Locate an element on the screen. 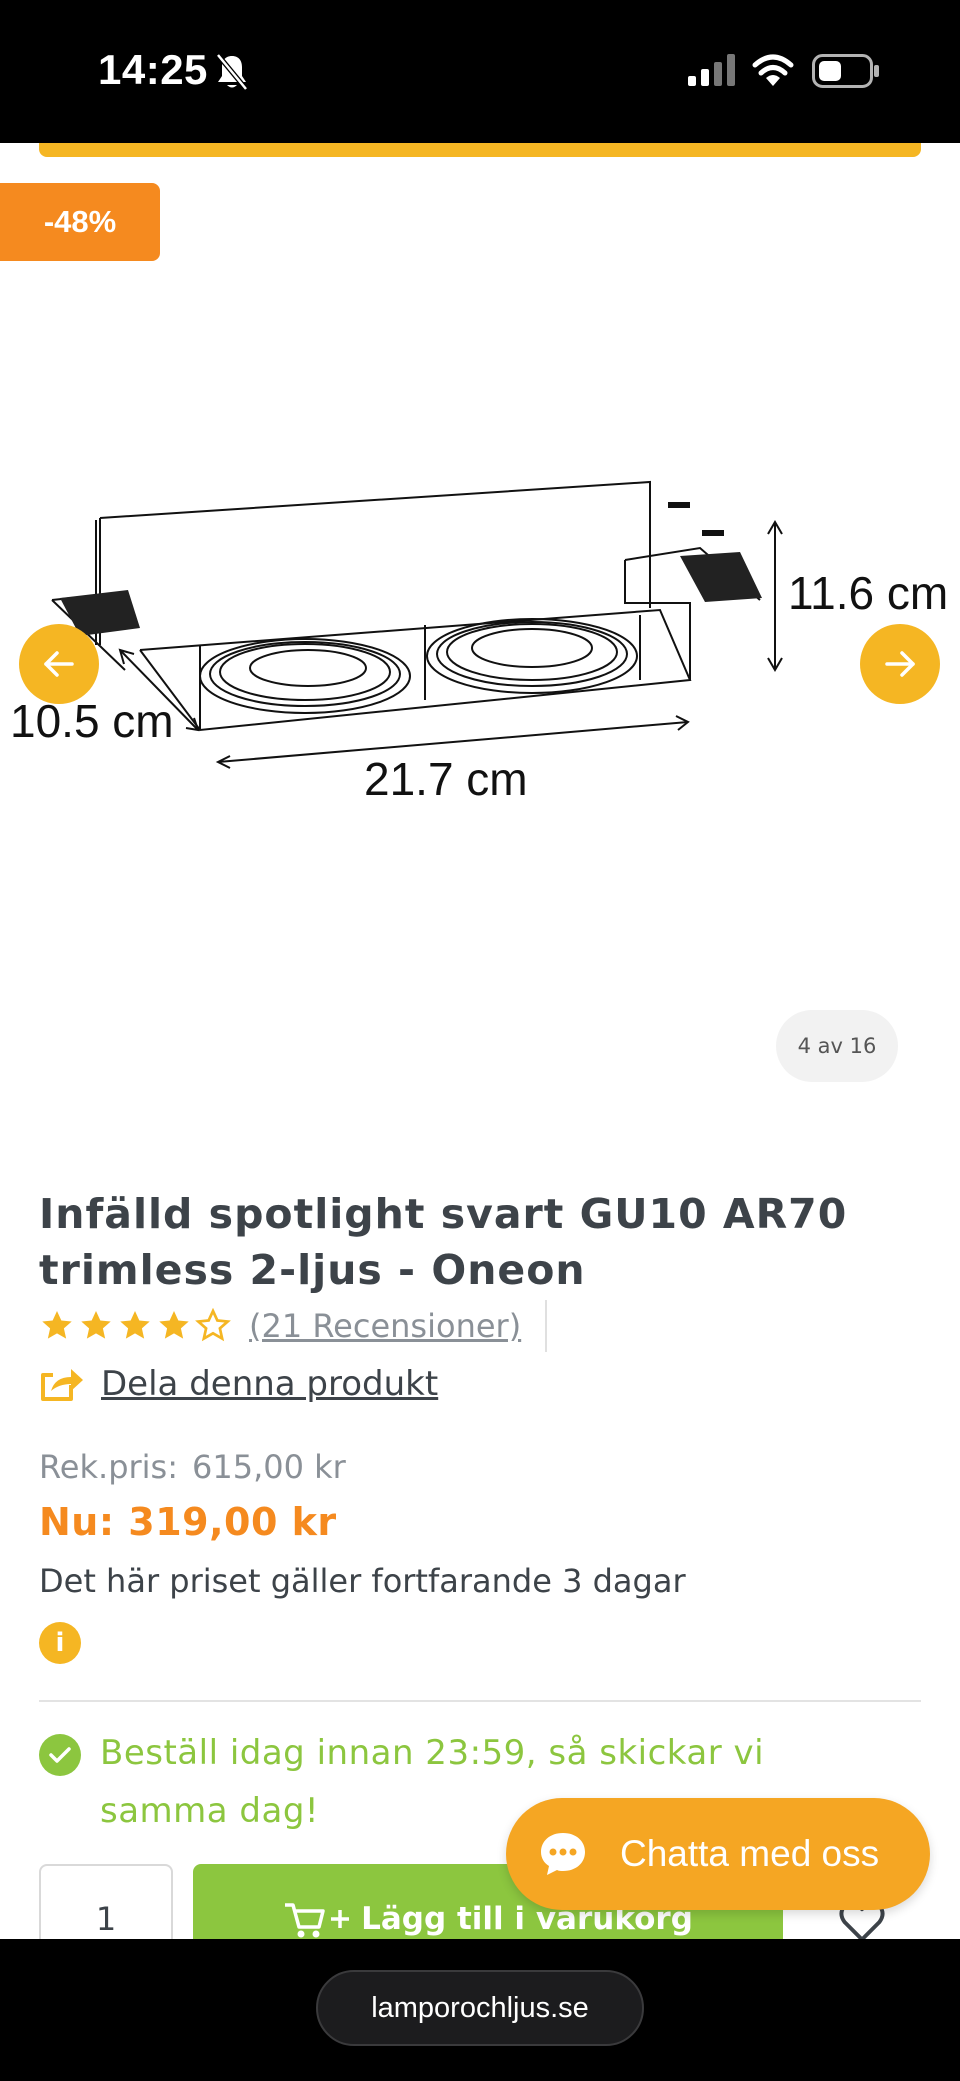 This screenshot has width=960, height=2081. reviews-link: (21 Recensioner) is located at coordinates (385, 1326).